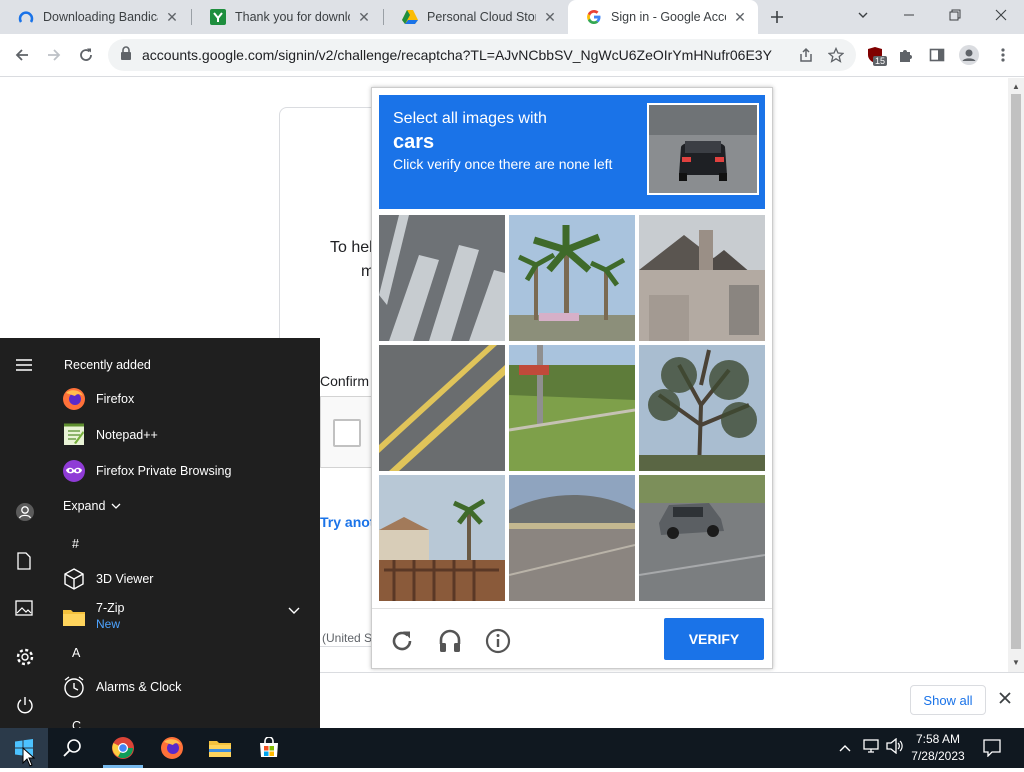 This screenshot has height=772, width=1024. Describe the element at coordinates (107, 579) in the screenshot. I see `start-item-3d-viewer: 3D Viewer` at that location.